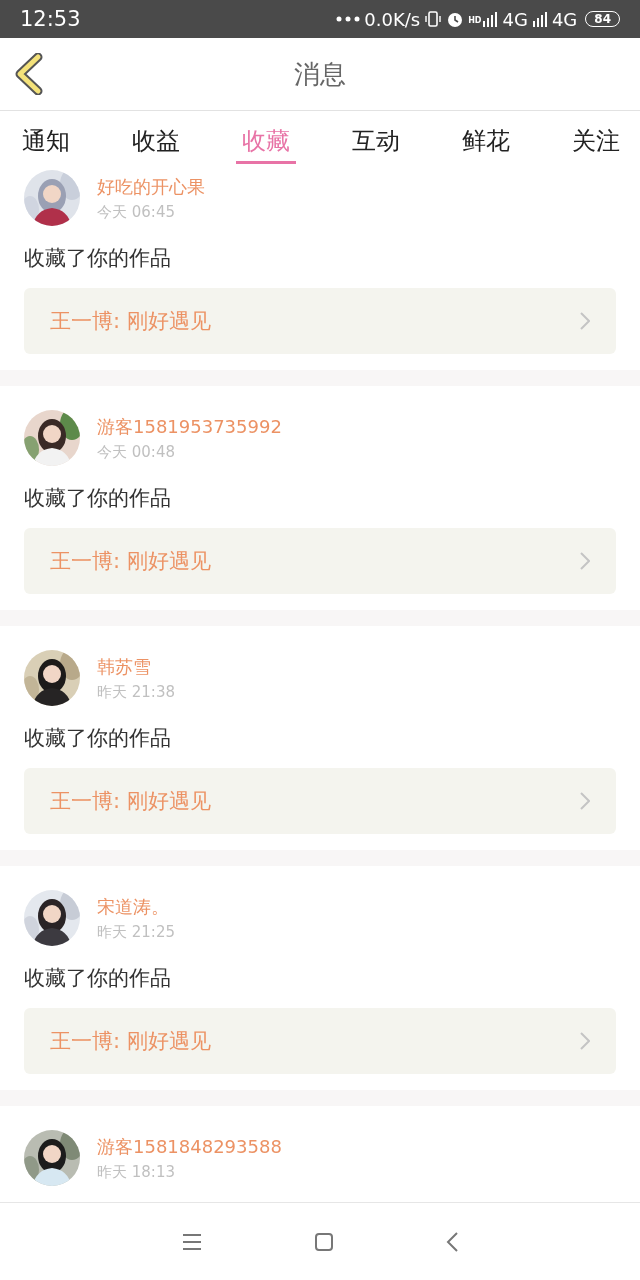  I want to click on user-name: 游客1581848293588, so click(189, 1146).